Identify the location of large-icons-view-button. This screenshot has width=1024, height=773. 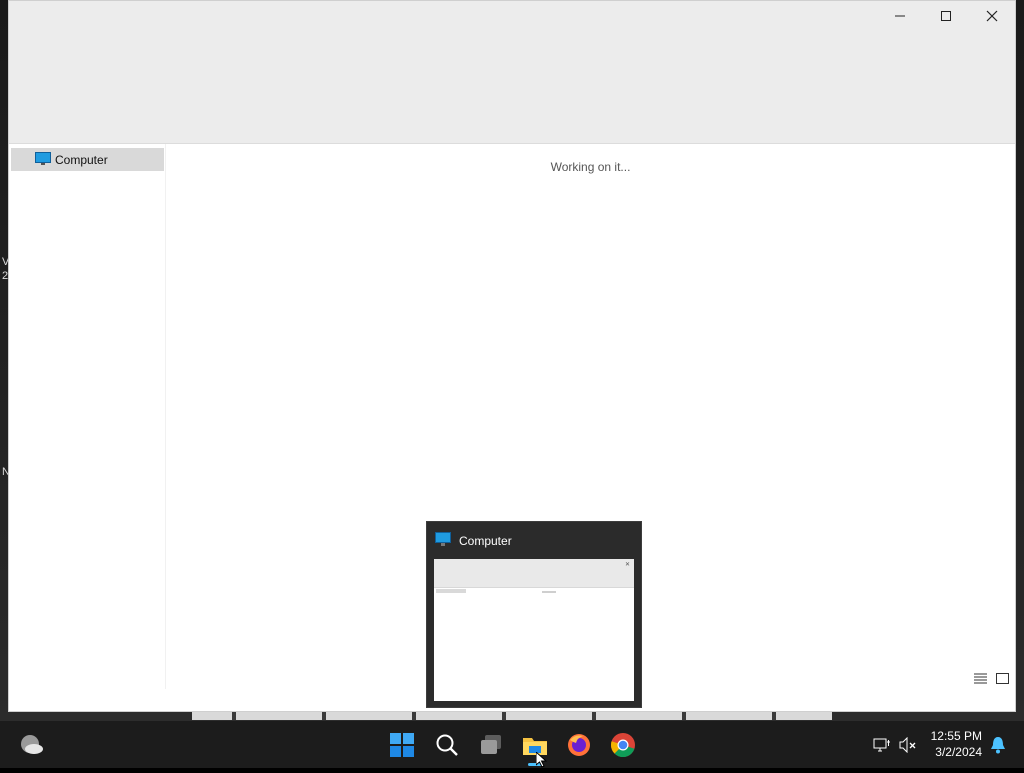
(1002, 678).